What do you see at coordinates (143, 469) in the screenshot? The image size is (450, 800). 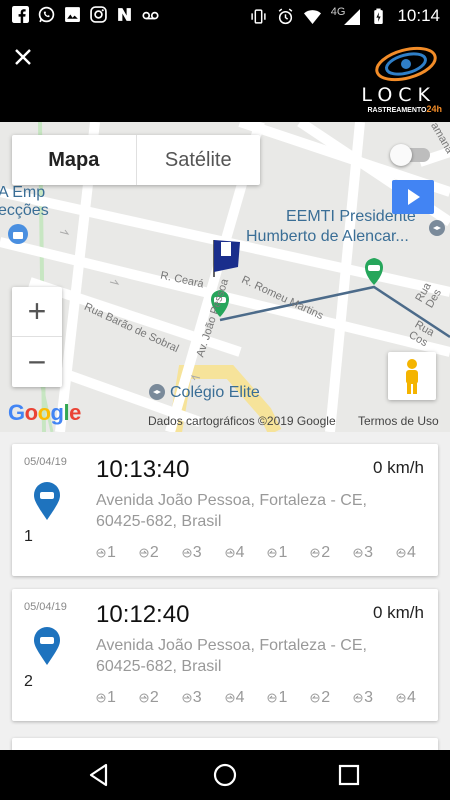 I see `record-time: 10:13:40` at bounding box center [143, 469].